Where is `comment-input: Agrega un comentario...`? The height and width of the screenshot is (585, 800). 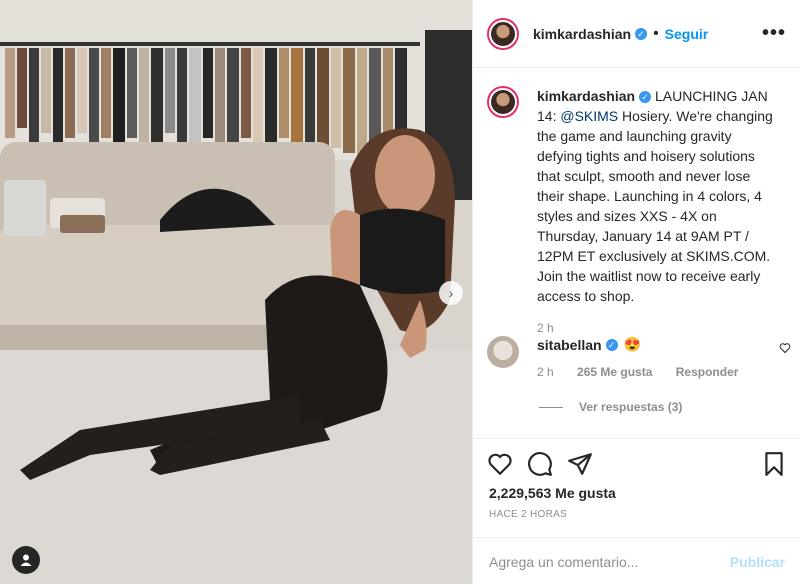
comment-input: Agrega un comentario... is located at coordinates (563, 562).